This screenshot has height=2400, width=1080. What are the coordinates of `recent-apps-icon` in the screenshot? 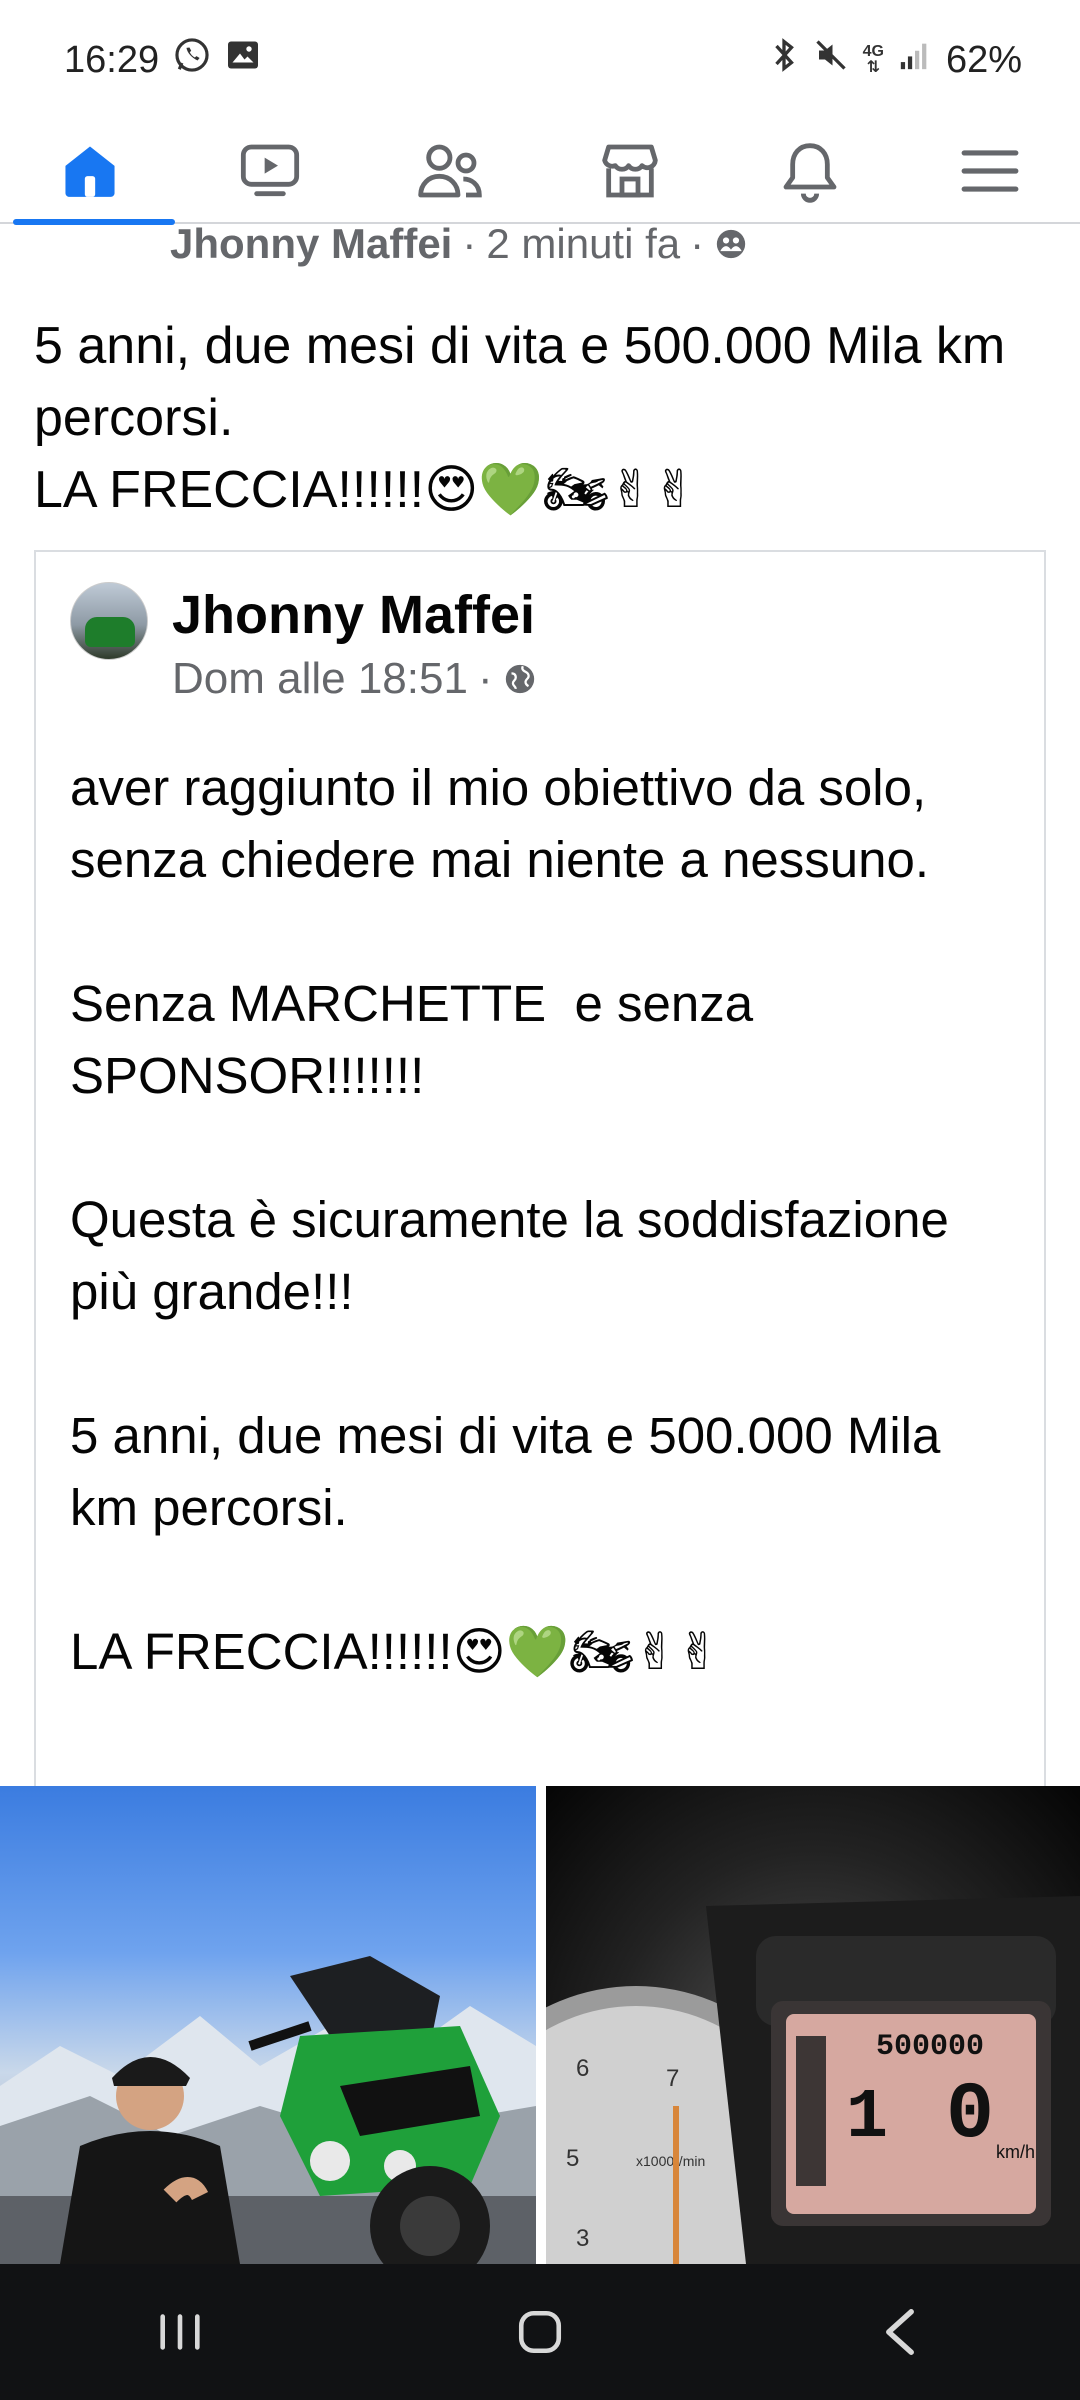 It's located at (180, 2332).